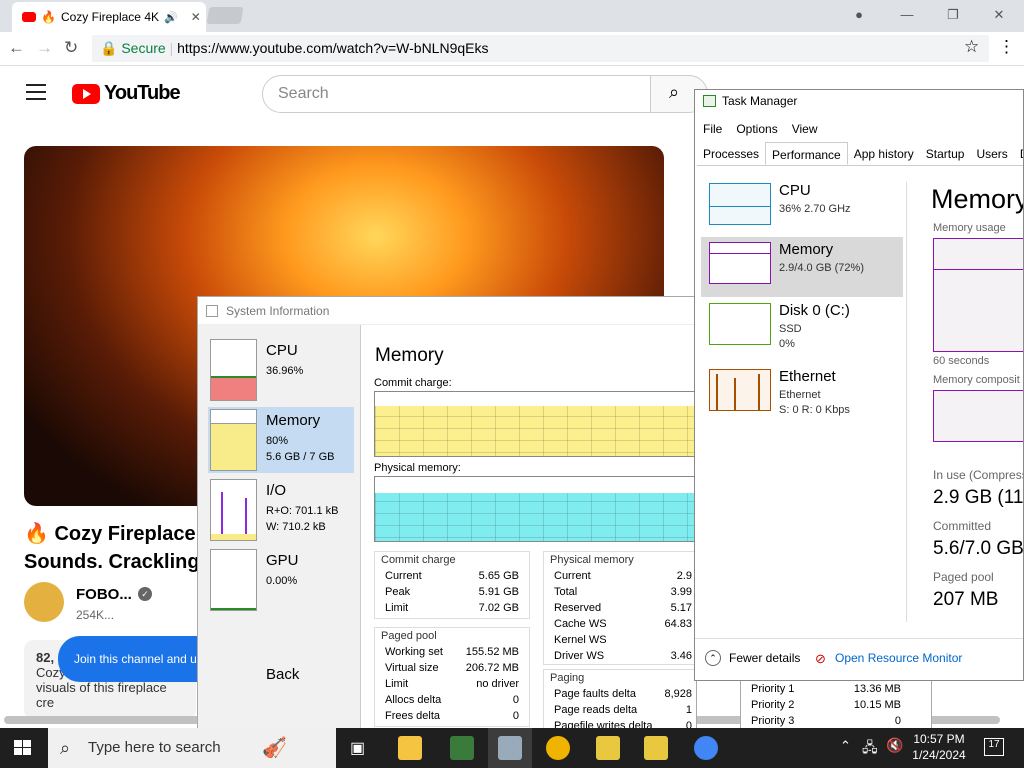 This screenshot has height=768, width=1024. Describe the element at coordinates (128, 659) in the screenshot. I see `join-channel-banner: Join this channel and u` at that location.